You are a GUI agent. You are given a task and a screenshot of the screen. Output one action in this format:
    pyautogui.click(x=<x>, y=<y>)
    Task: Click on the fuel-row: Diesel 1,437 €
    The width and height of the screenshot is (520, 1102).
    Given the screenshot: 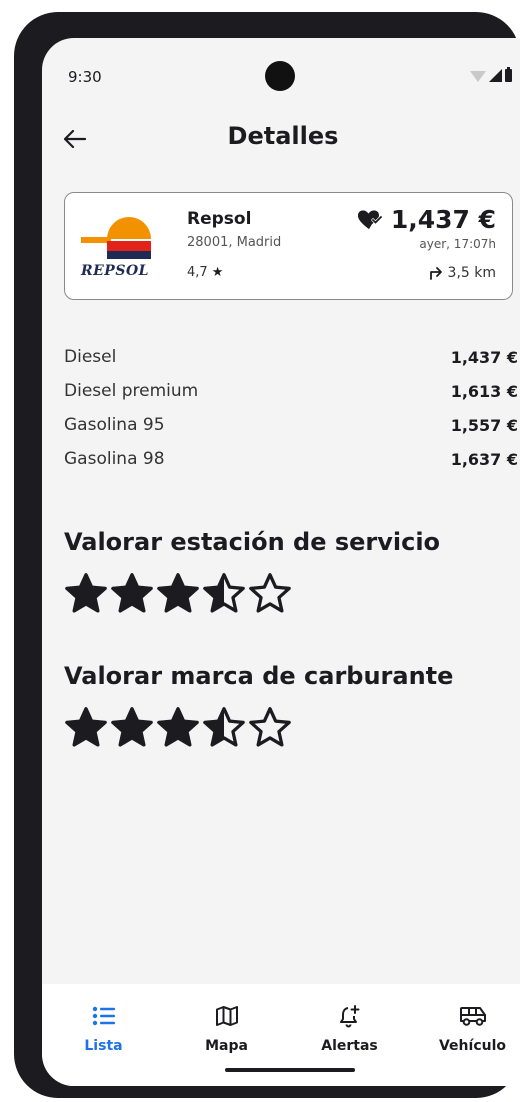 What is the action you would take?
    pyautogui.click(x=291, y=357)
    